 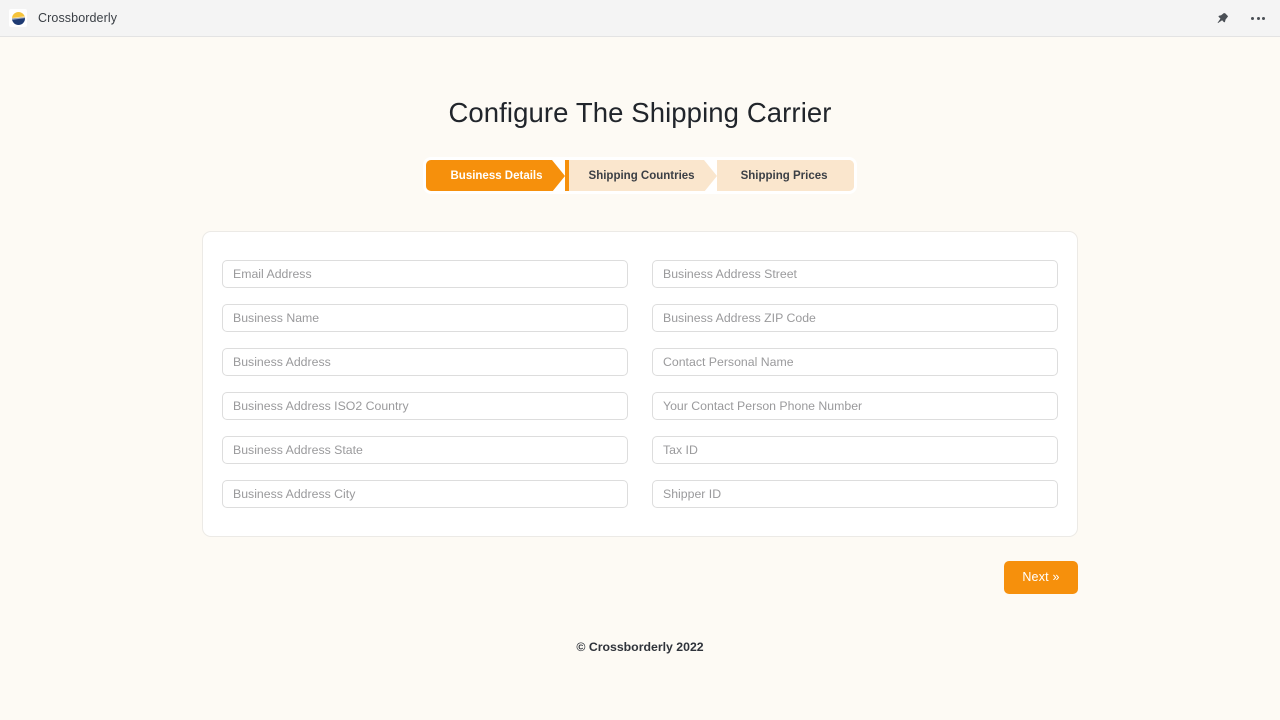 I want to click on business-address-input, so click(x=425, y=362).